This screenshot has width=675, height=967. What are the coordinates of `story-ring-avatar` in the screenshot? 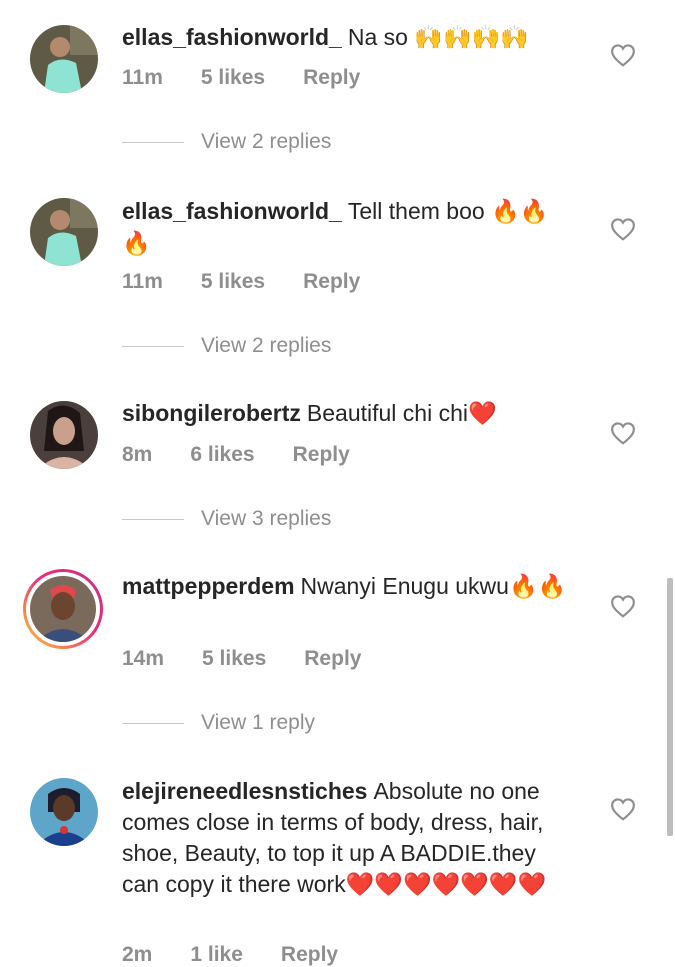 It's located at (63, 609).